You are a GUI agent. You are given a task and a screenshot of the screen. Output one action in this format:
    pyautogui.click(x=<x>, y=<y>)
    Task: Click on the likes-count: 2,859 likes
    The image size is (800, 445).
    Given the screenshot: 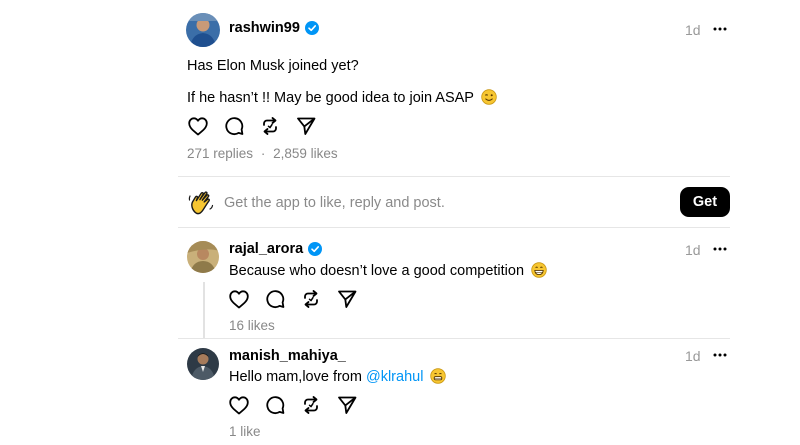 What is the action you would take?
    pyautogui.click(x=305, y=153)
    